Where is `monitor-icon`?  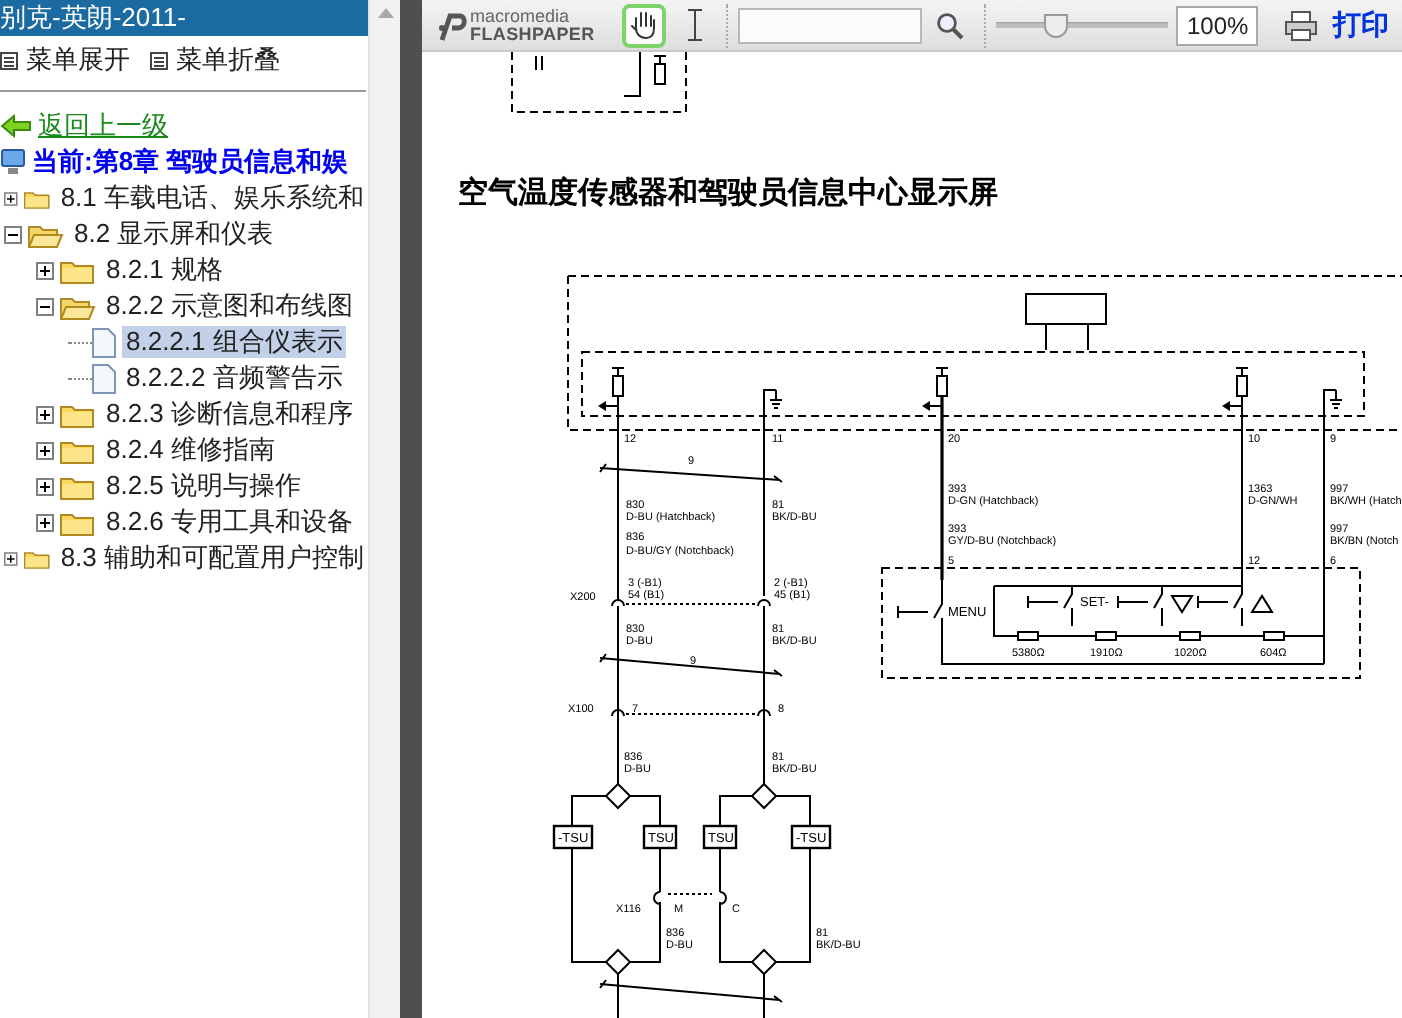
monitor-icon is located at coordinates (13, 162).